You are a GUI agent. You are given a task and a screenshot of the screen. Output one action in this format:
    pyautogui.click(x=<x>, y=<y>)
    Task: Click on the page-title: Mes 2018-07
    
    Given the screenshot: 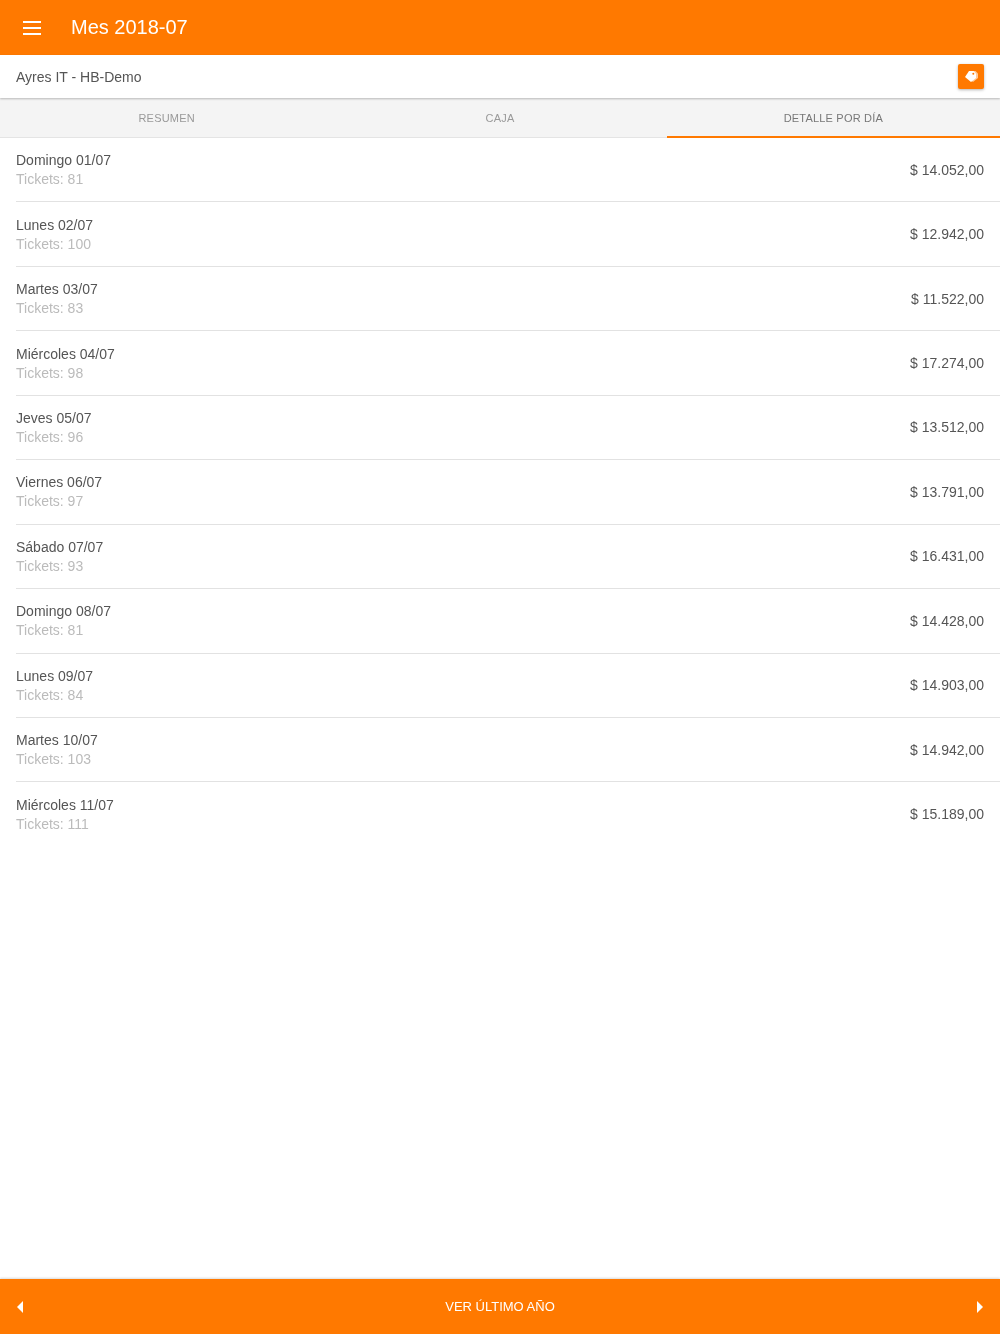 What is the action you would take?
    pyautogui.click(x=129, y=27)
    